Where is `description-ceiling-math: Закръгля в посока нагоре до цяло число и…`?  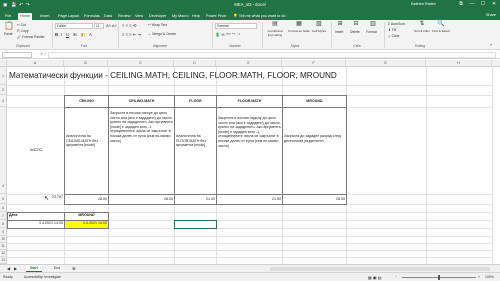 description-ceiling-math: Закръгля в посока нагоре до цяло число и… is located at coordinates (141, 151).